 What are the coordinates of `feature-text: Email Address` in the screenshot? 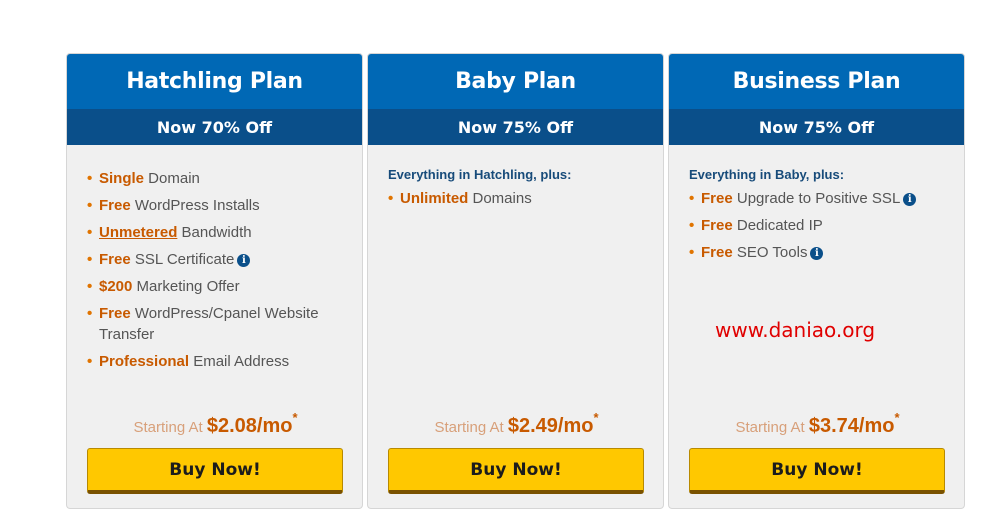 It's located at (239, 361).